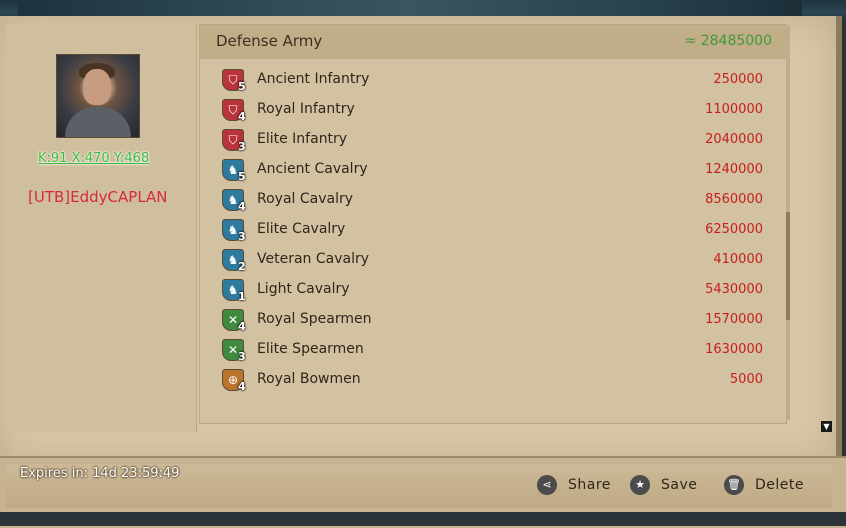 This screenshot has height=528, width=846. What do you see at coordinates (493, 380) in the screenshot?
I see `unit-row: ⊕ 4 Royal Bowmen 5000` at bounding box center [493, 380].